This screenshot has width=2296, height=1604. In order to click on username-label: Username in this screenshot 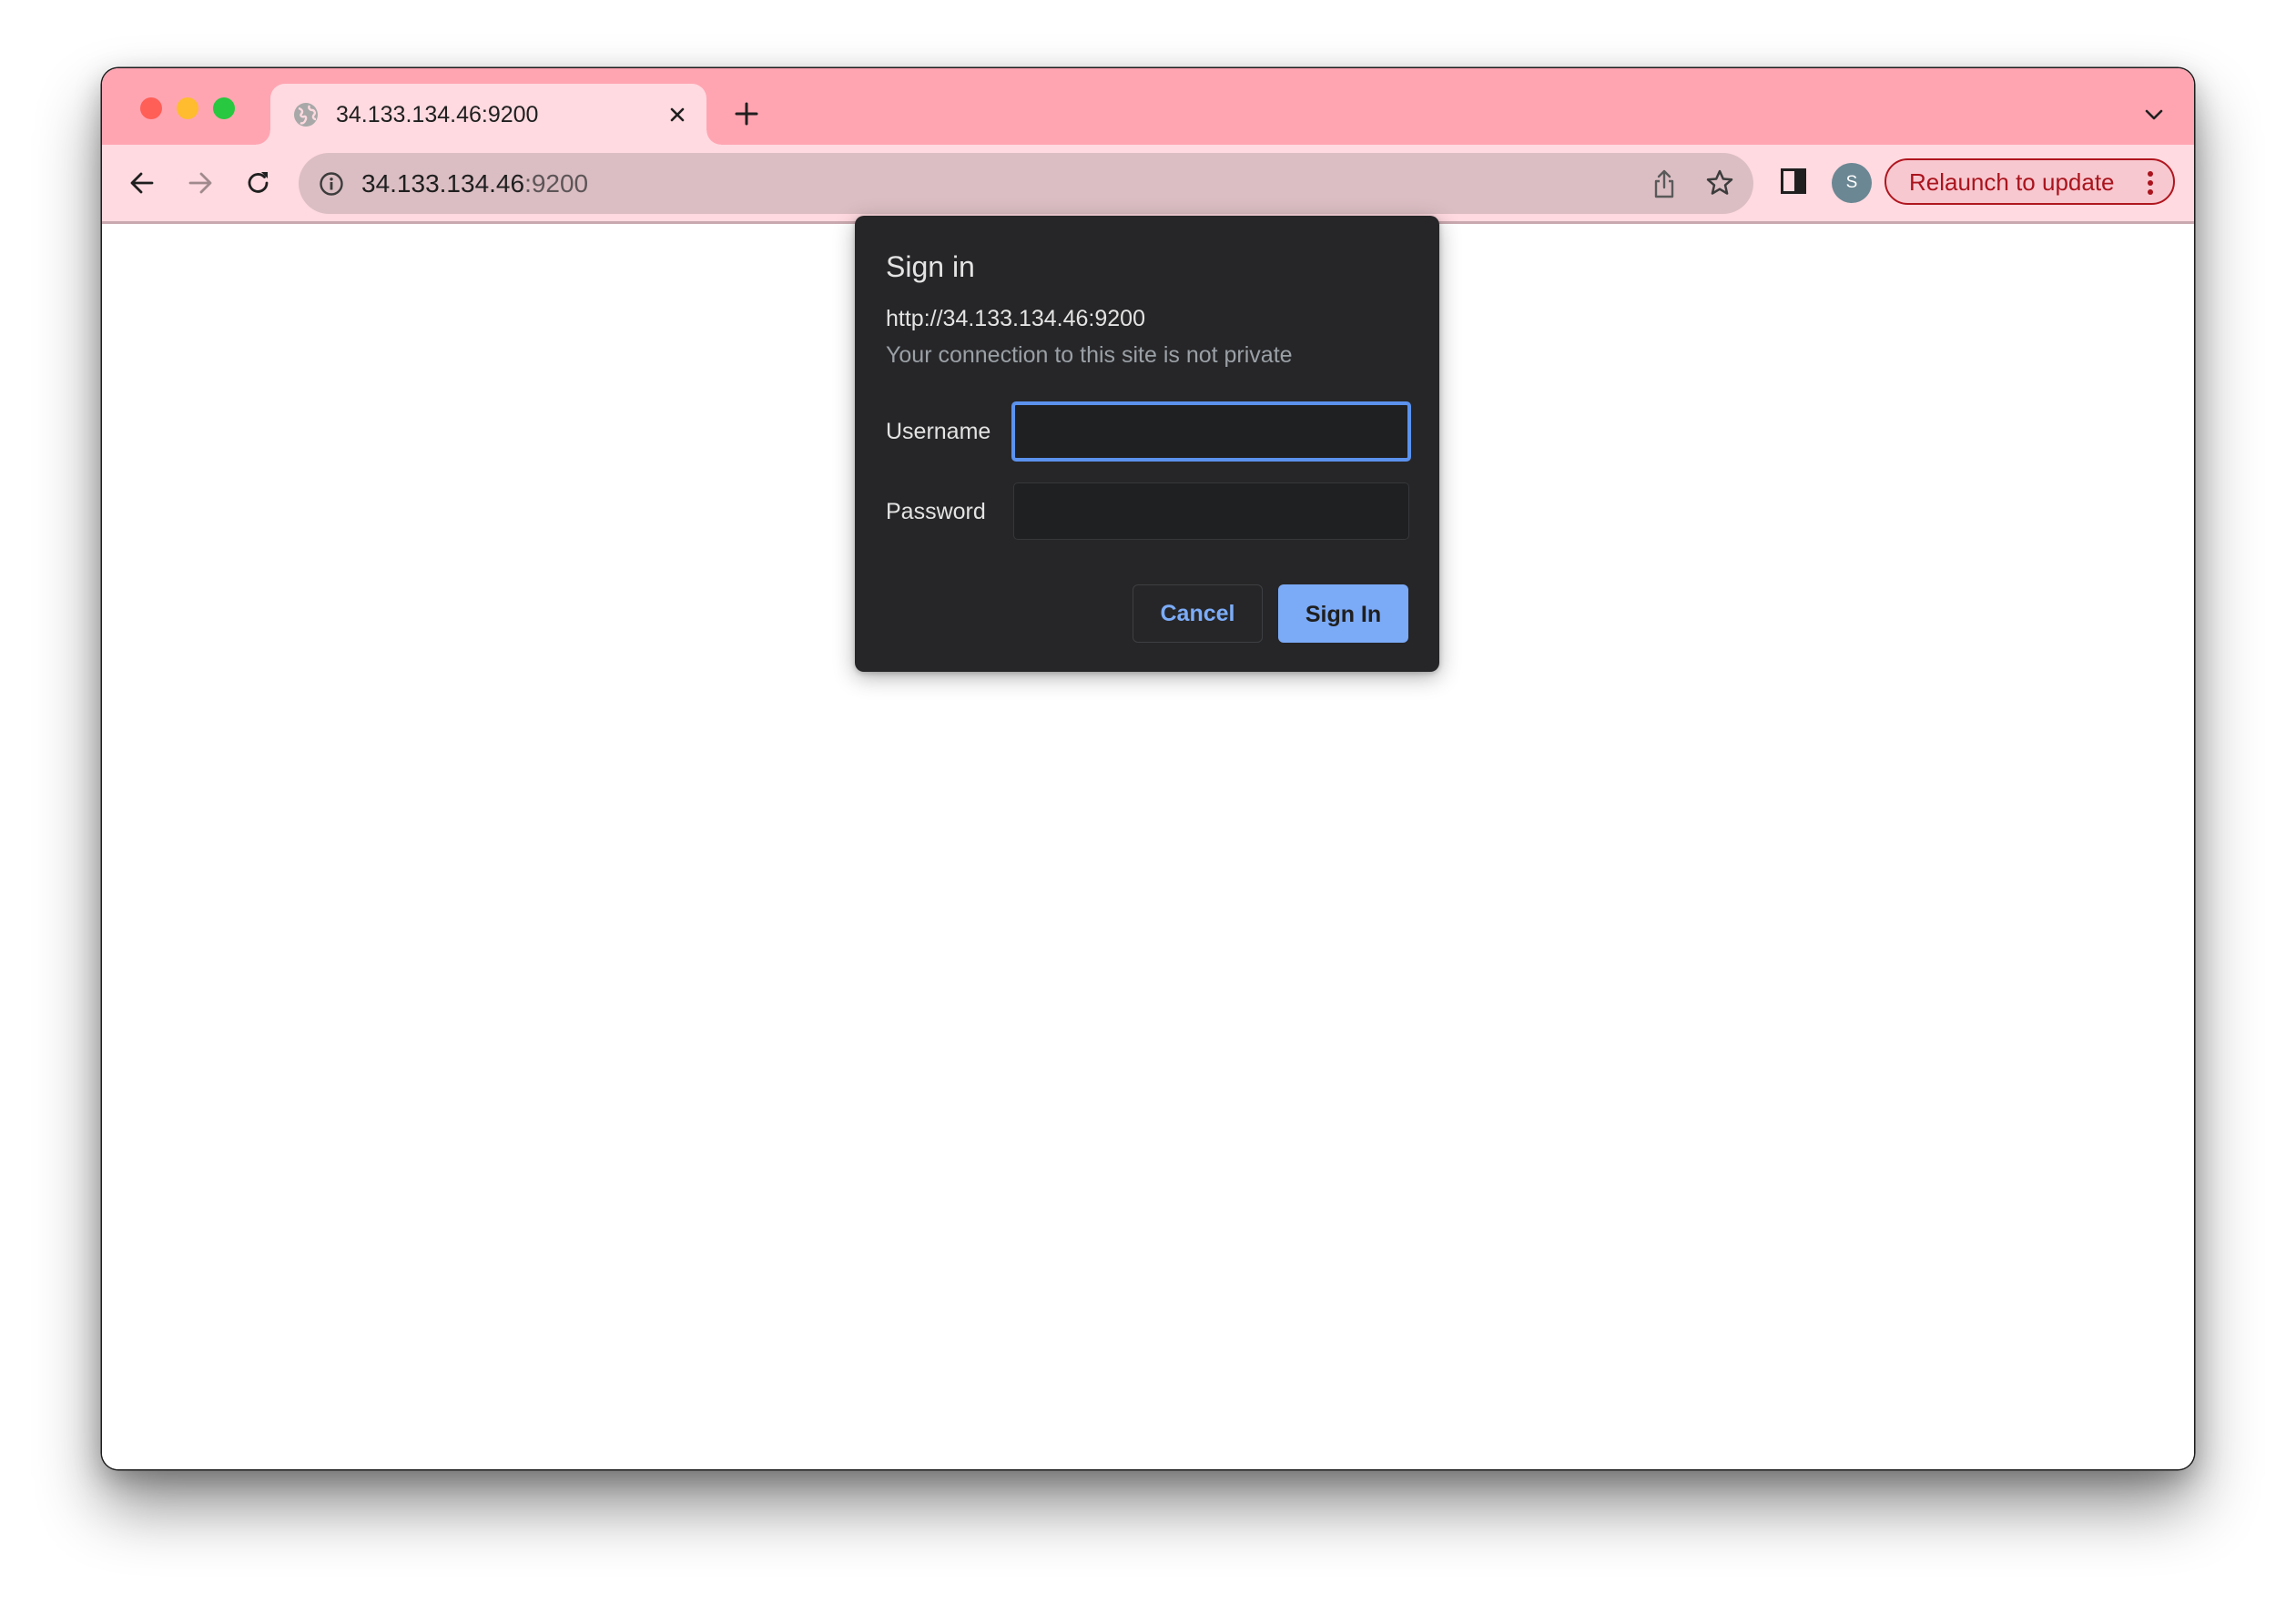, I will do `click(939, 431)`.